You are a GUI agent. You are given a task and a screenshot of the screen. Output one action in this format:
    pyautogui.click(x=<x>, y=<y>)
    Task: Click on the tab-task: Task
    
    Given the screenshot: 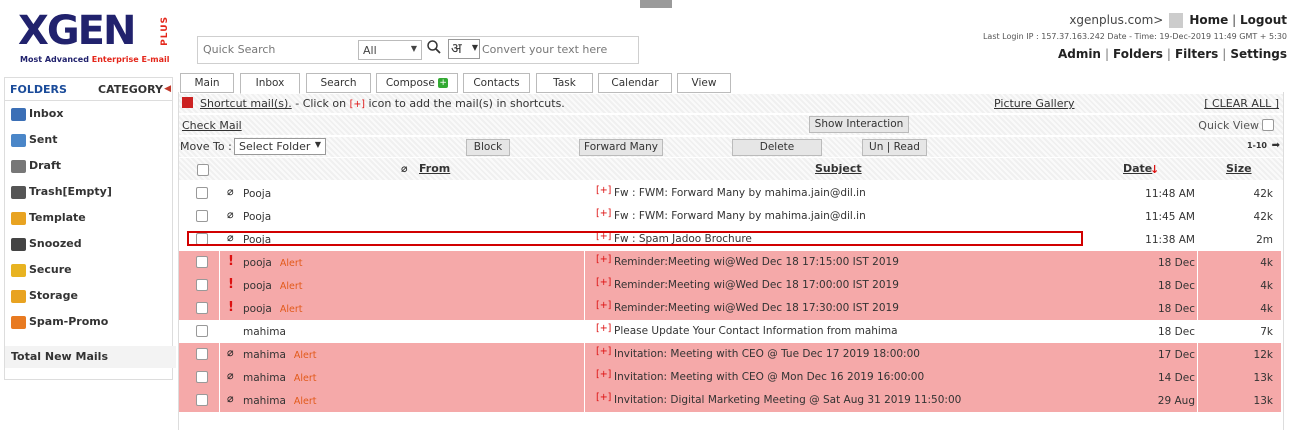 What is the action you would take?
    pyautogui.click(x=564, y=83)
    